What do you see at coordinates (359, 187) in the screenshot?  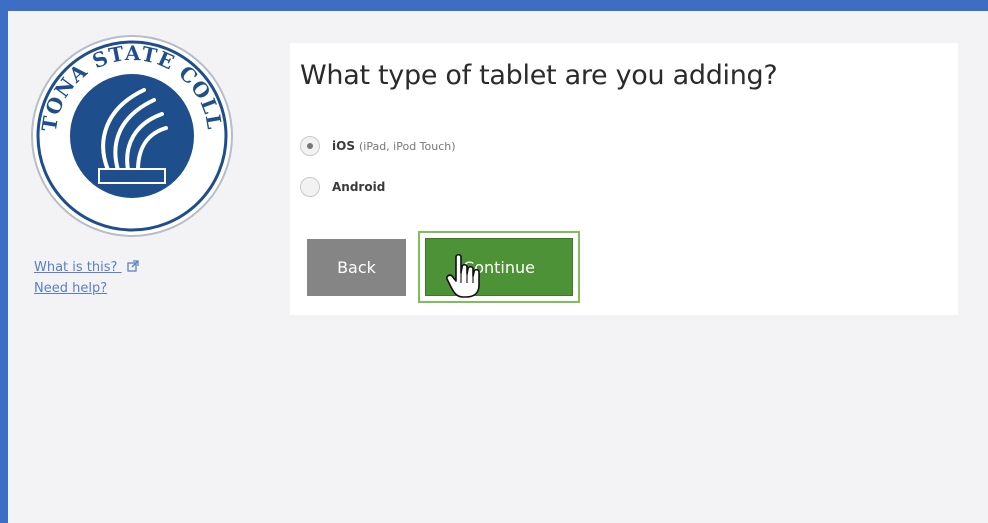 I see `option-android-label: Android` at bounding box center [359, 187].